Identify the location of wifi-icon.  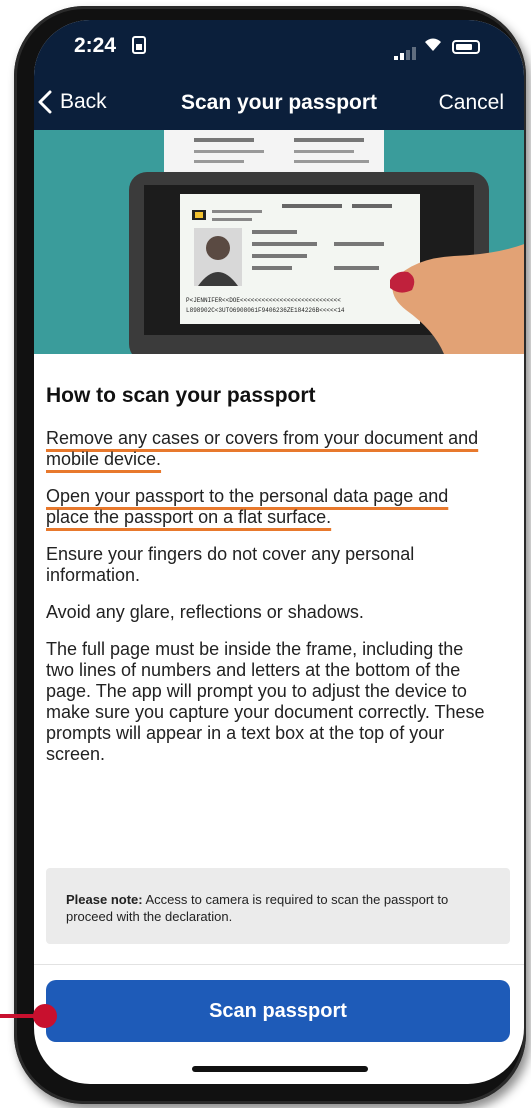
(433, 45).